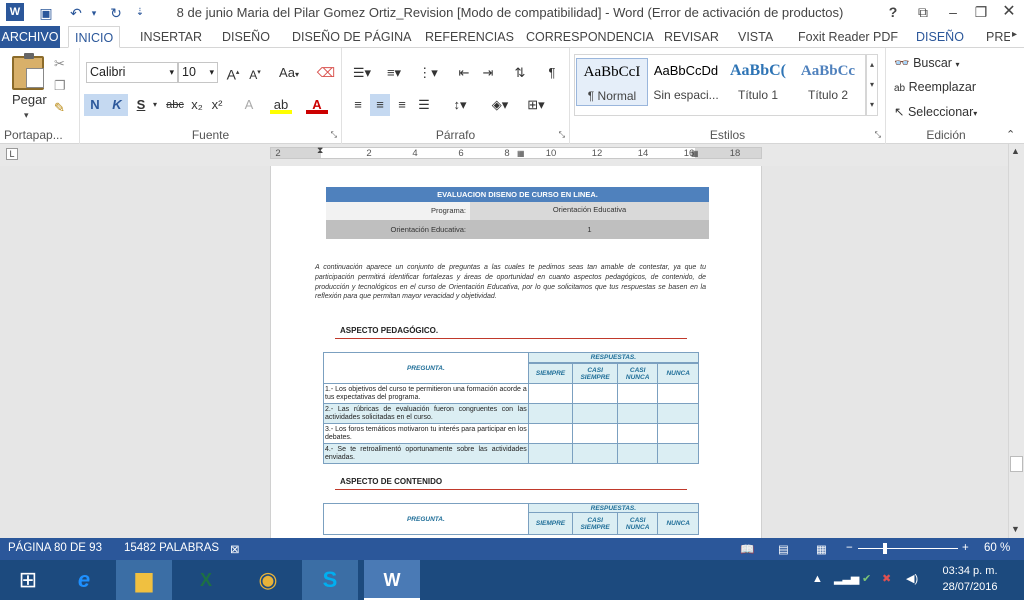  Describe the element at coordinates (997, 548) in the screenshot. I see `zoom-level: 60 %` at that location.